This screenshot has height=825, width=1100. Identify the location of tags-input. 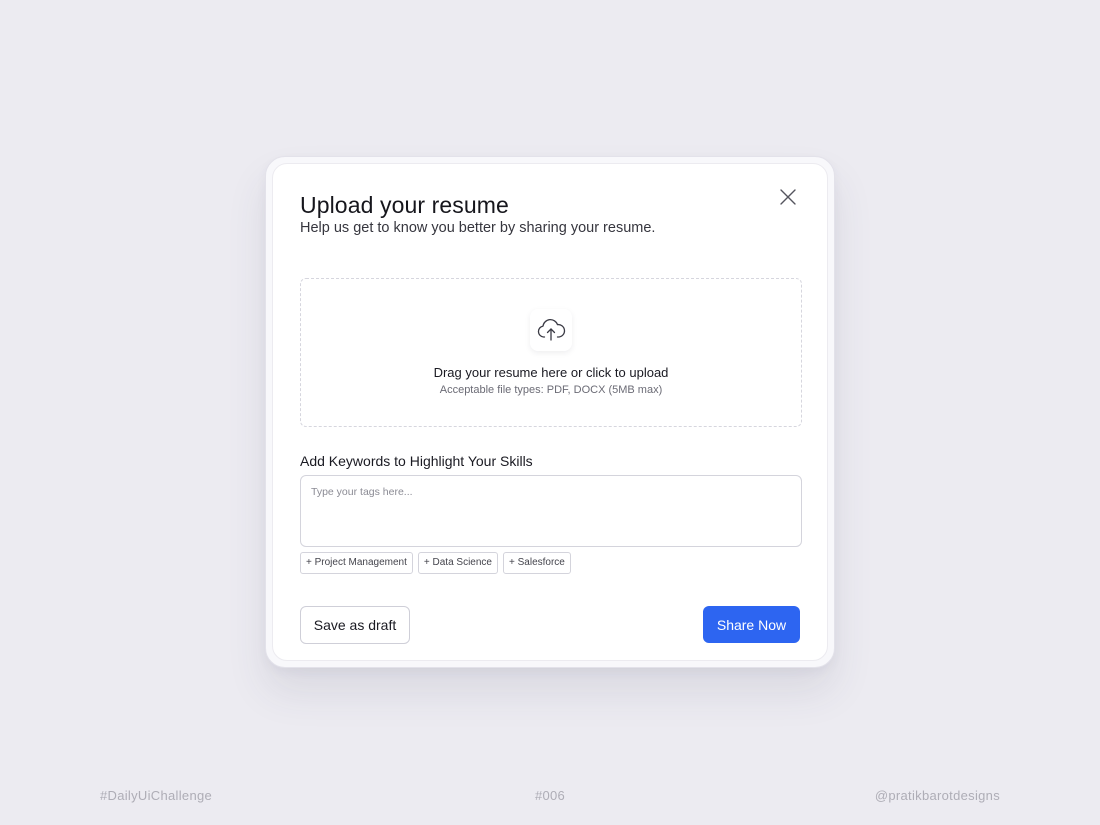
(551, 511).